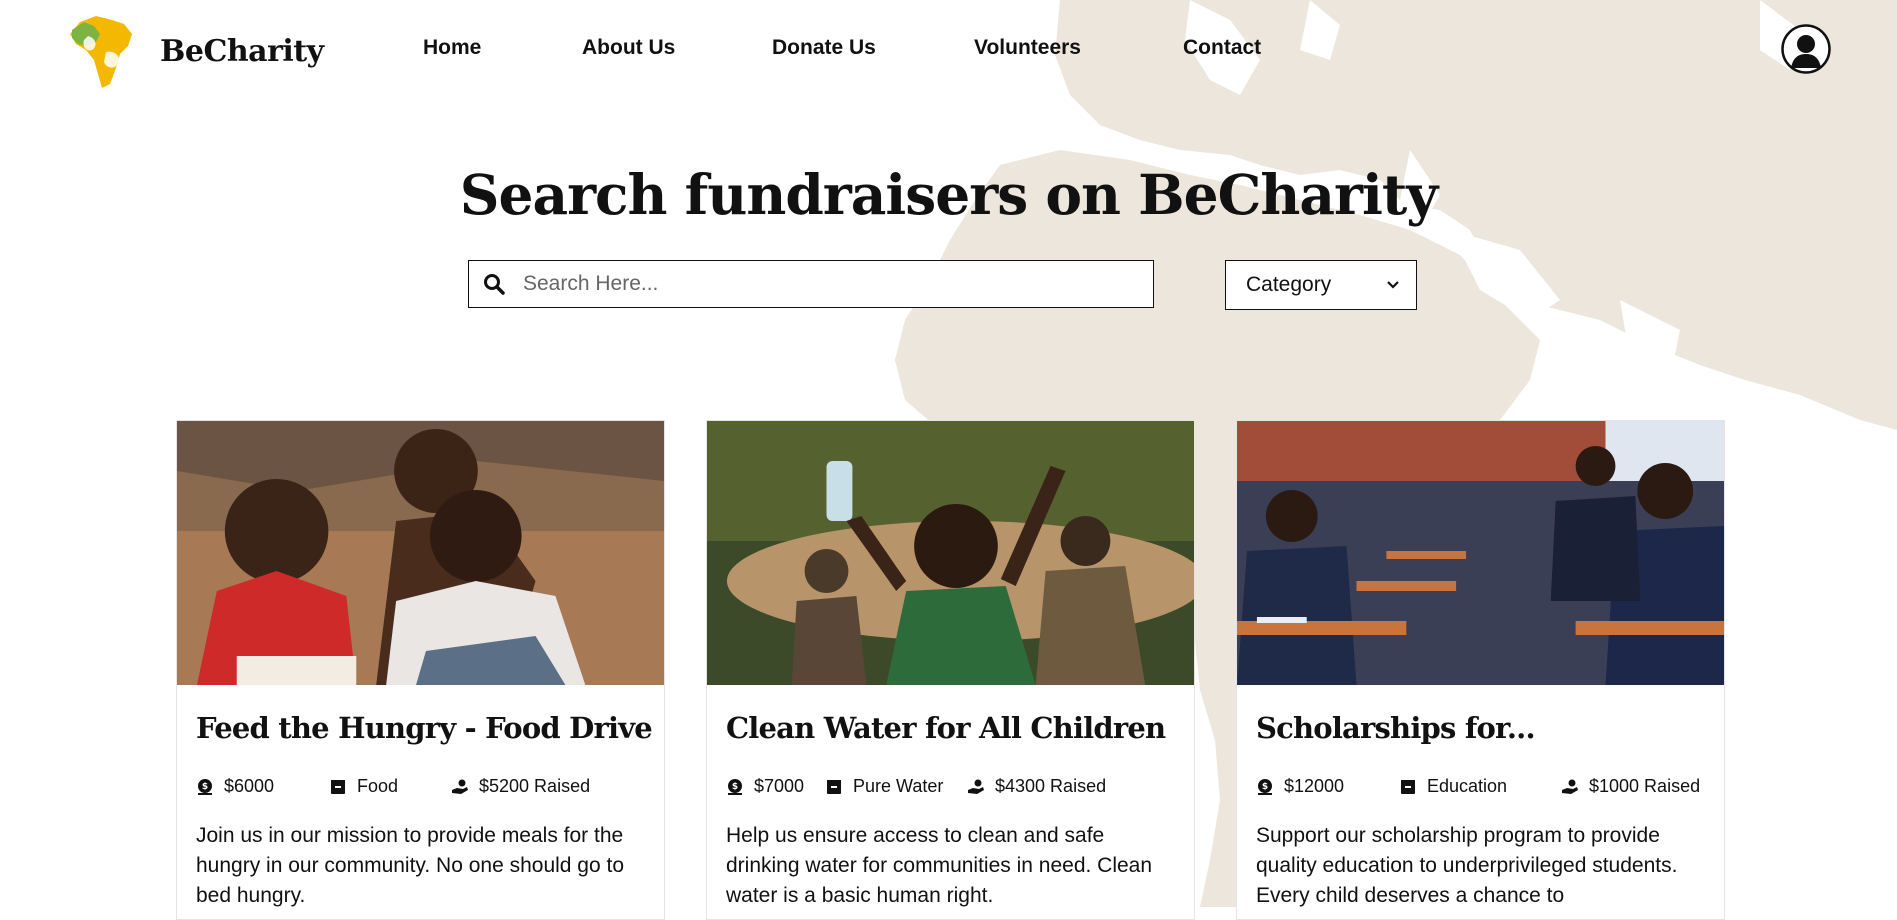 The width and height of the screenshot is (1897, 920). I want to click on category-tag: Education, so click(1453, 786).